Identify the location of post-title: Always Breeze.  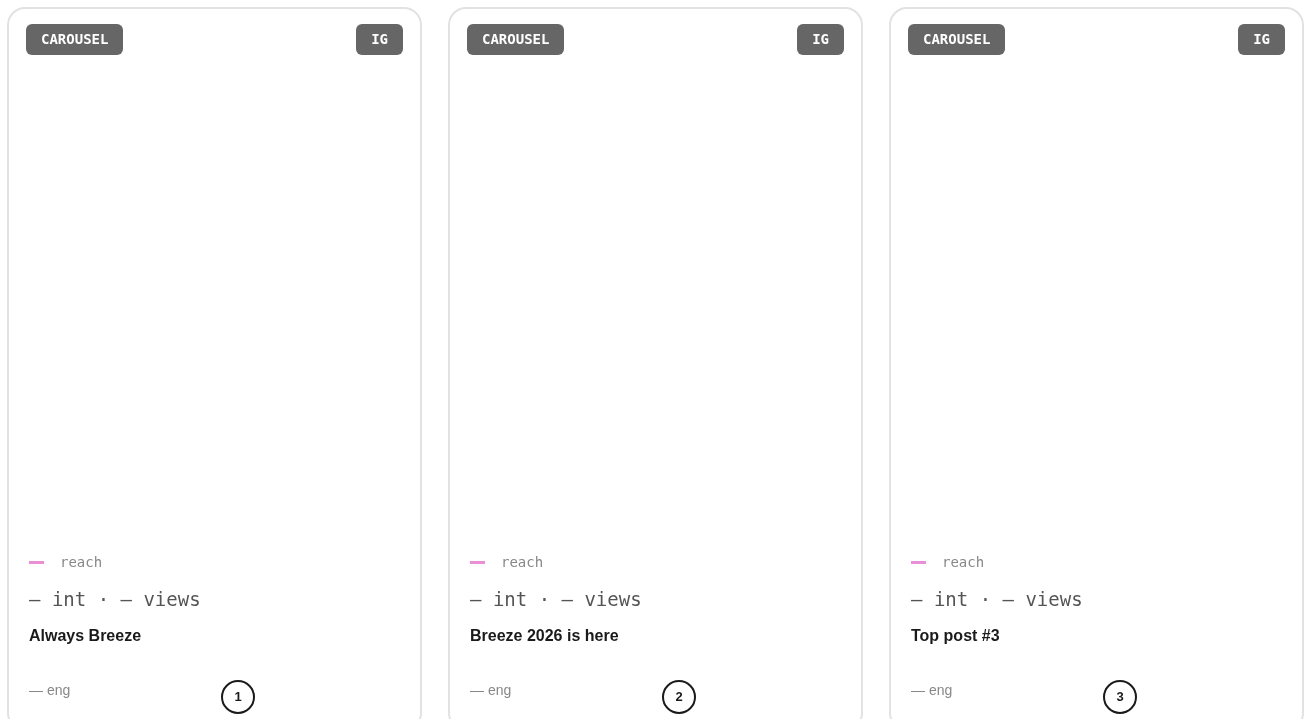
(85, 635).